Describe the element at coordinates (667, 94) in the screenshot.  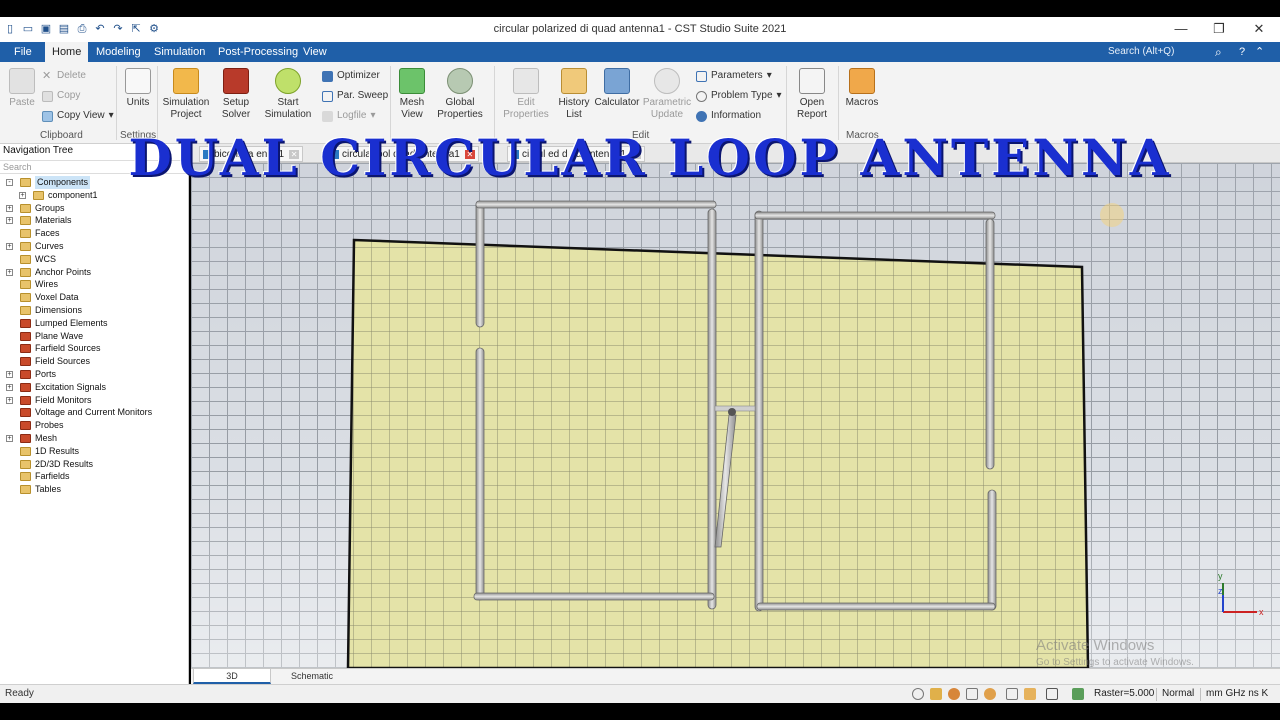
I see `parametric-update-button: Parametric Update` at that location.